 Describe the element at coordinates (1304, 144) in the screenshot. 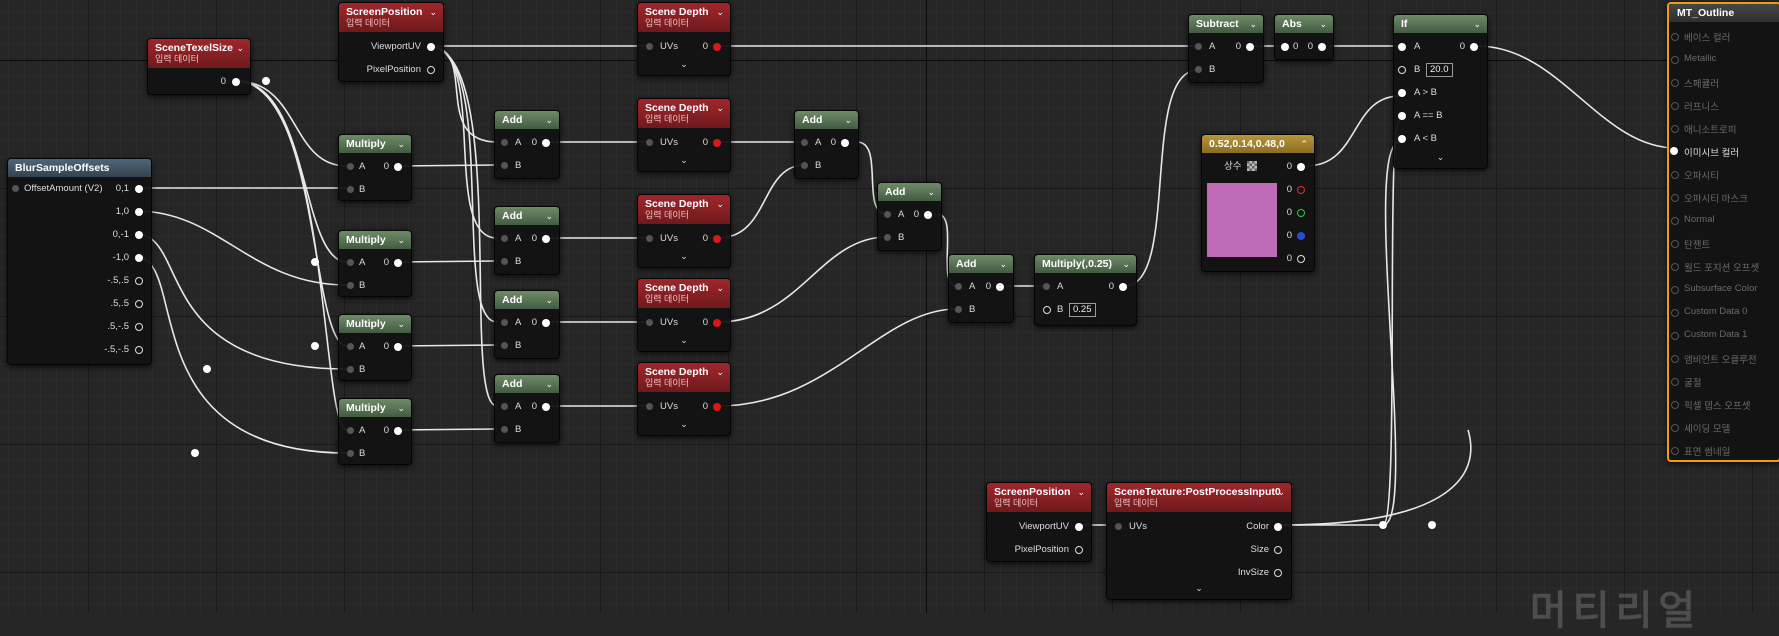

I see `chevron-up-icon: ⌃` at that location.